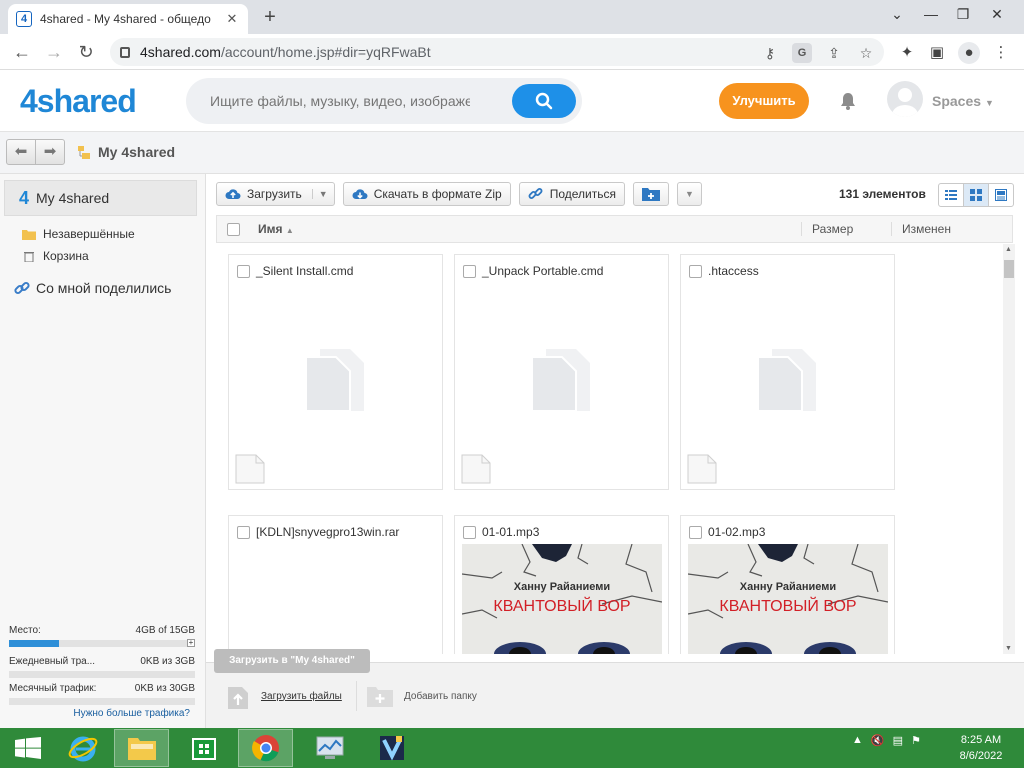  What do you see at coordinates (275, 194) in the screenshot?
I see `upload-button: Загрузить ▼` at bounding box center [275, 194].